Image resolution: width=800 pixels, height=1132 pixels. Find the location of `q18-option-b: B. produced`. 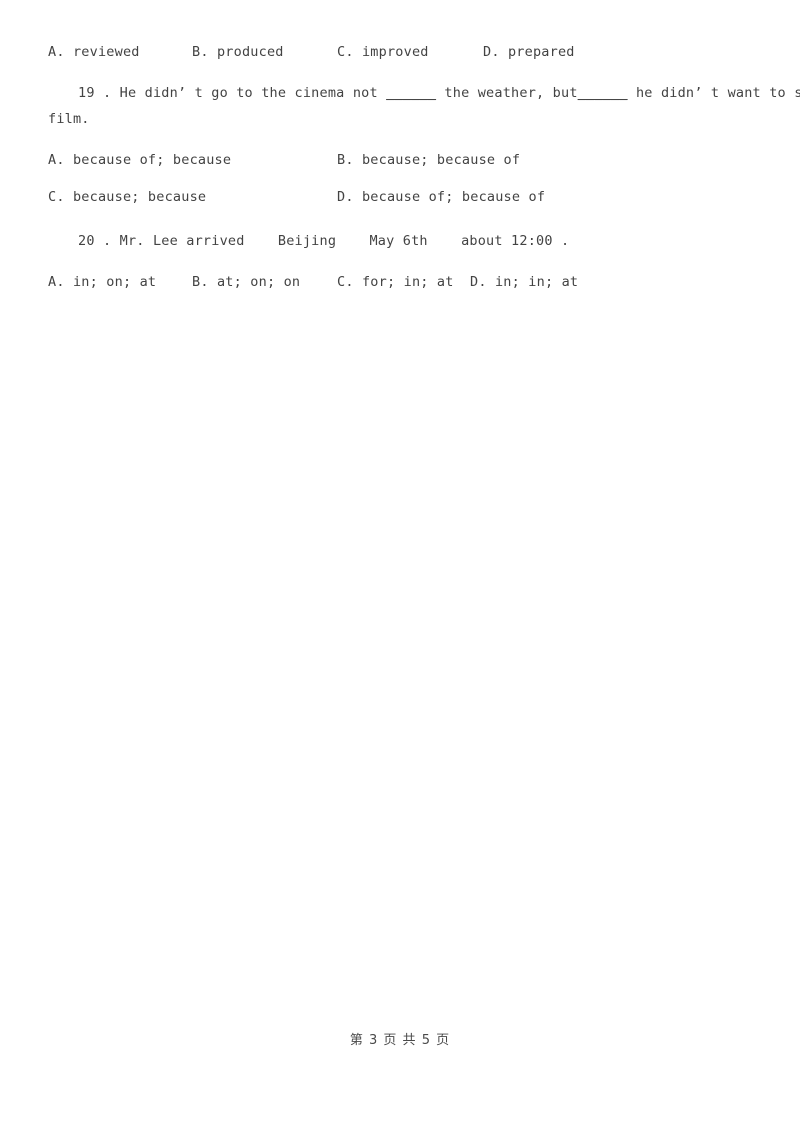

q18-option-b: B. produced is located at coordinates (238, 52).